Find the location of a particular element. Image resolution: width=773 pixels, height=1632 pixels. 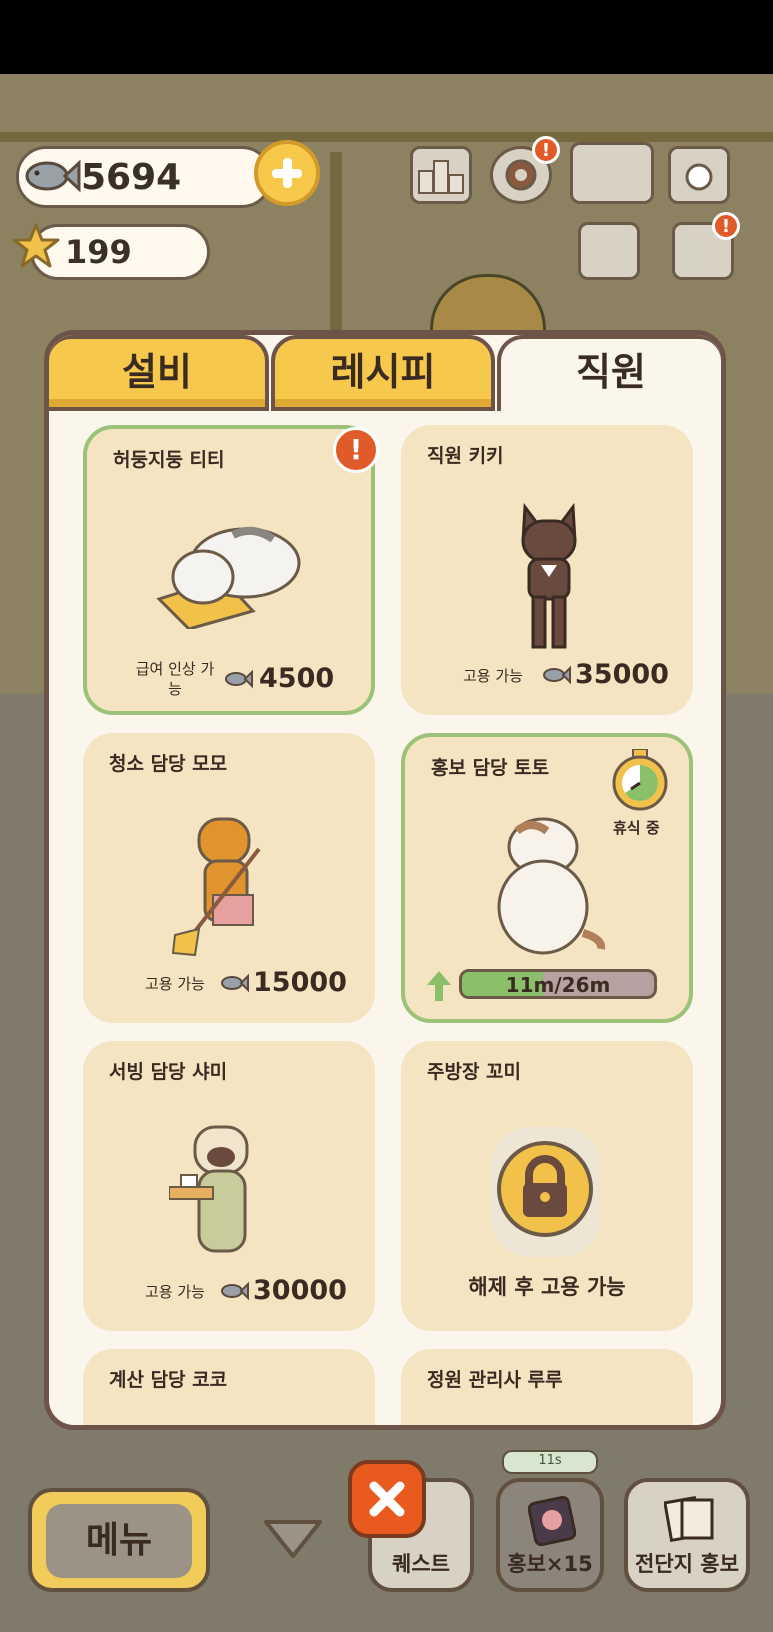

staff-status: 급여 인상 가능 is located at coordinates (175, 679).